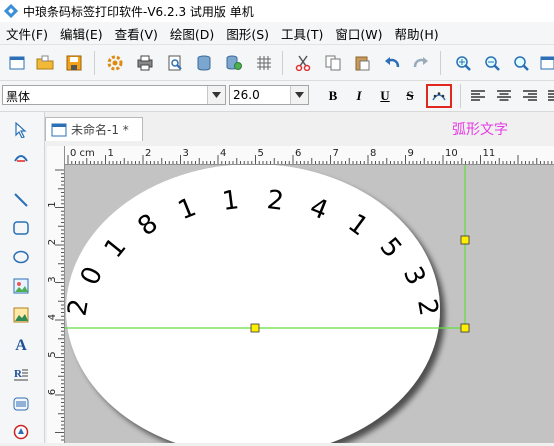 The height and width of the screenshot is (446, 554). I want to click on align-justify-icon, so click(548, 96).